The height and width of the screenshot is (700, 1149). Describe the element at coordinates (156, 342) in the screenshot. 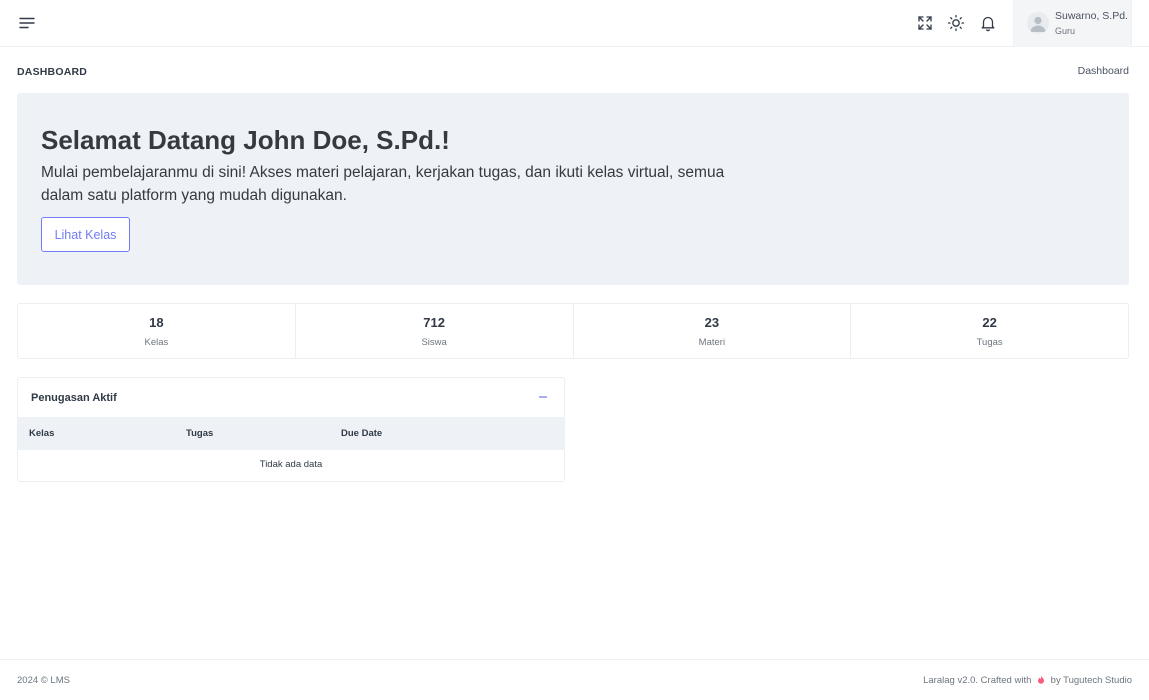

I see `stat-label: Kelas` at that location.